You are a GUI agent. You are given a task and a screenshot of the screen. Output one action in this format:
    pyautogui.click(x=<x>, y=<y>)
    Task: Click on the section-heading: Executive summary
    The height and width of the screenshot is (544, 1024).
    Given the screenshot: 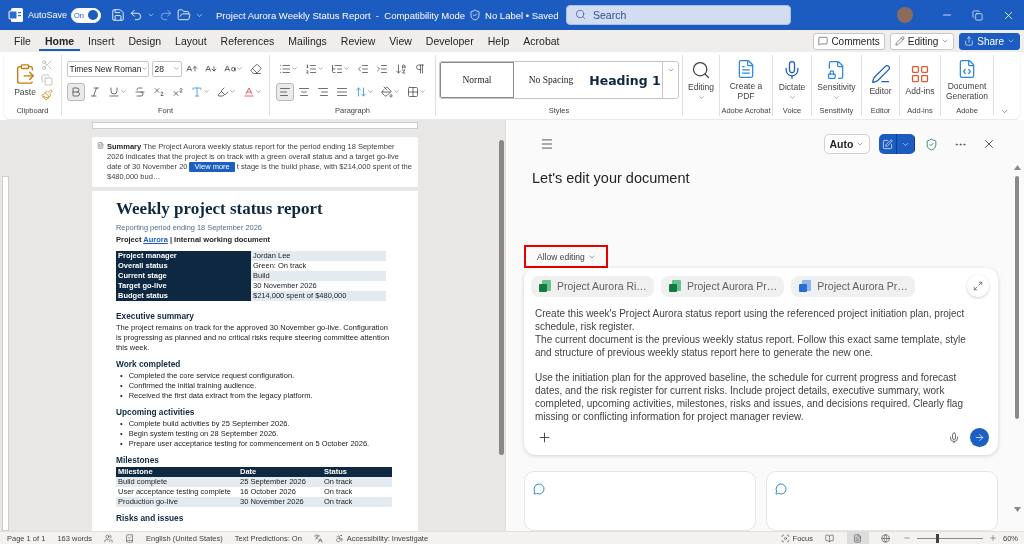 What is the action you would take?
    pyautogui.click(x=155, y=316)
    